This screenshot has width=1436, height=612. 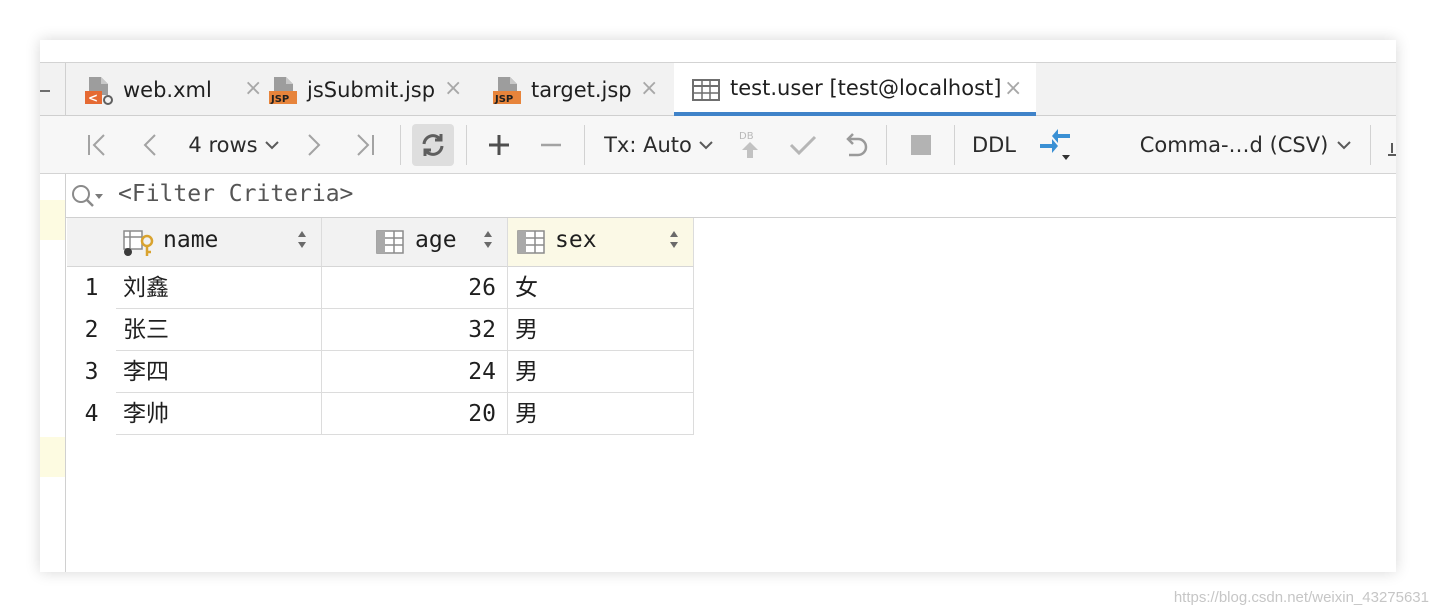 What do you see at coordinates (223, 144) in the screenshot?
I see `rows-count-label: 4 rows` at bounding box center [223, 144].